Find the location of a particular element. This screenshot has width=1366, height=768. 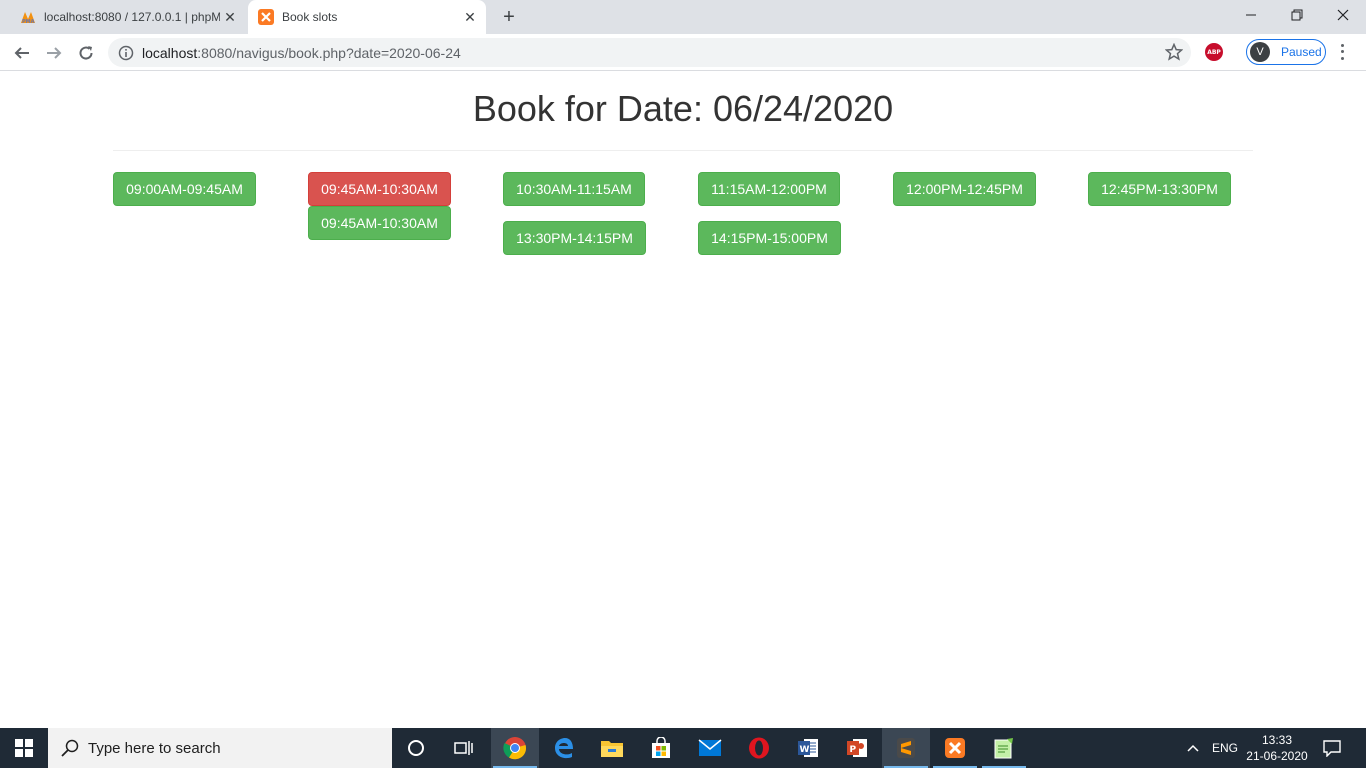

back-button is located at coordinates (22, 53).